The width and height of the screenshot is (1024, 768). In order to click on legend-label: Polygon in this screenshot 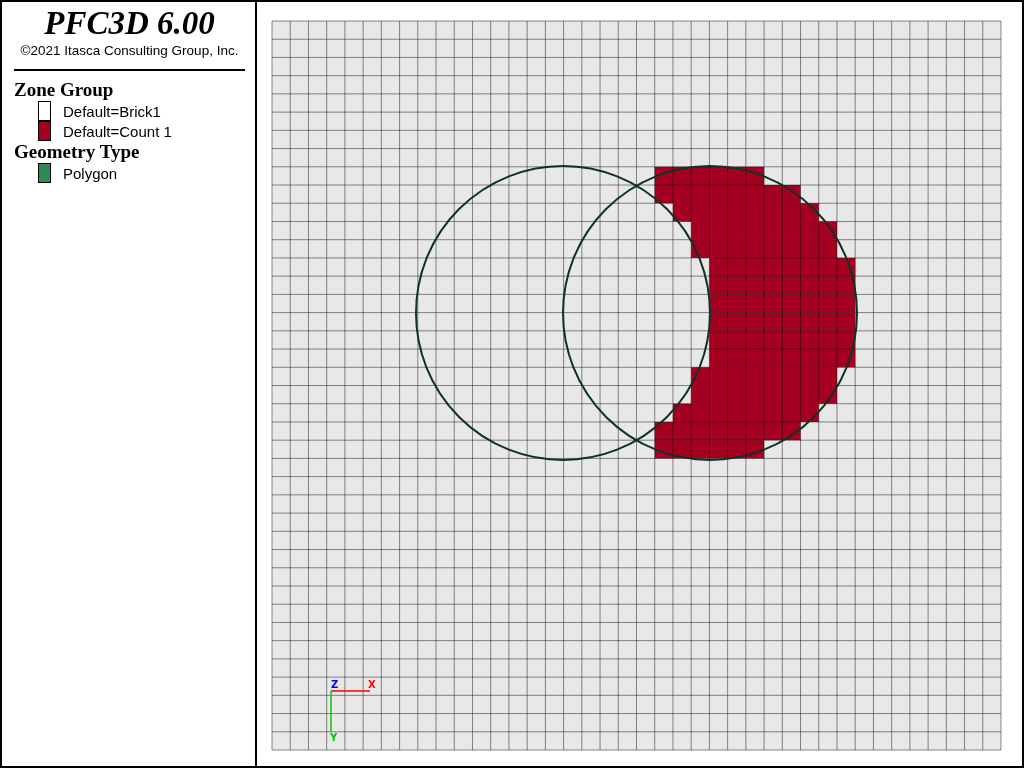, I will do `click(90, 173)`.